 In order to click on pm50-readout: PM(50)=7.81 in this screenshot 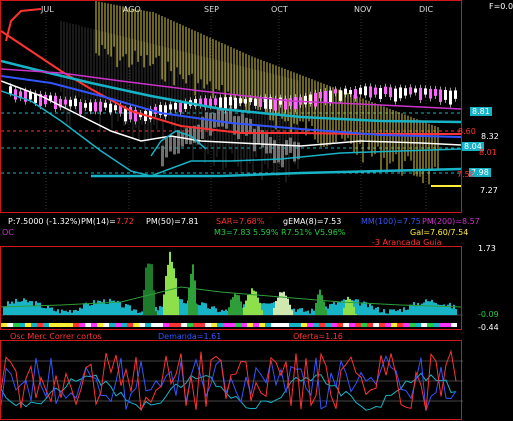, I will do `click(172, 221)`.